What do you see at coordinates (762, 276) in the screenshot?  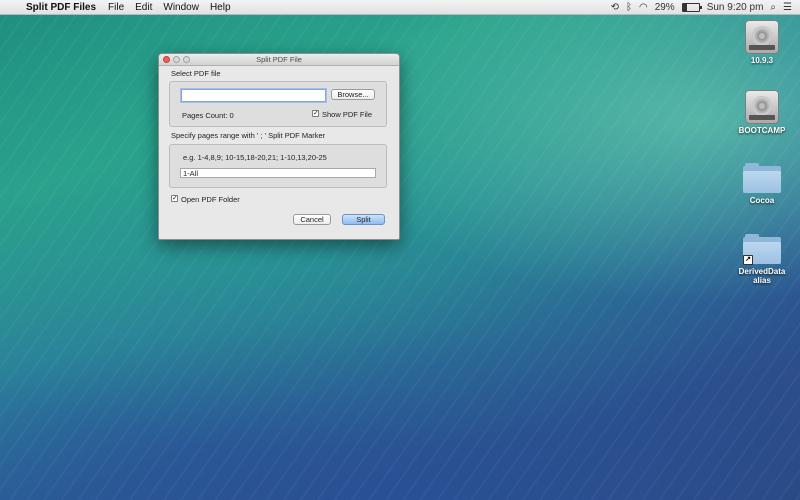 I see `desktop-icon-label: DerivedData alias` at bounding box center [762, 276].